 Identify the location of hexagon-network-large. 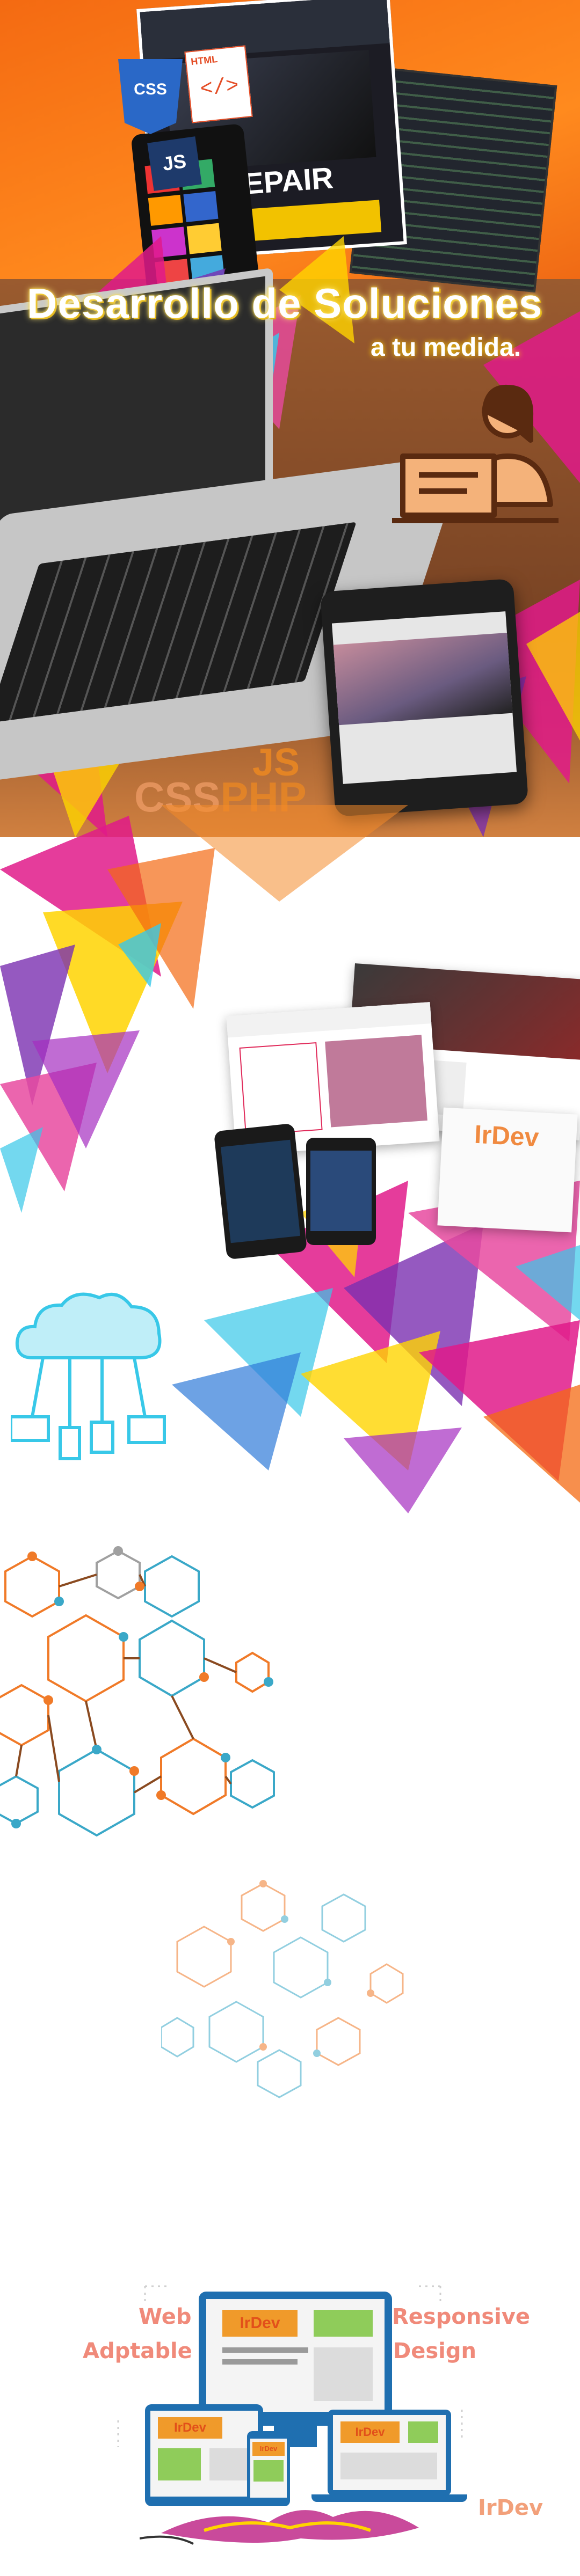
(138, 1691).